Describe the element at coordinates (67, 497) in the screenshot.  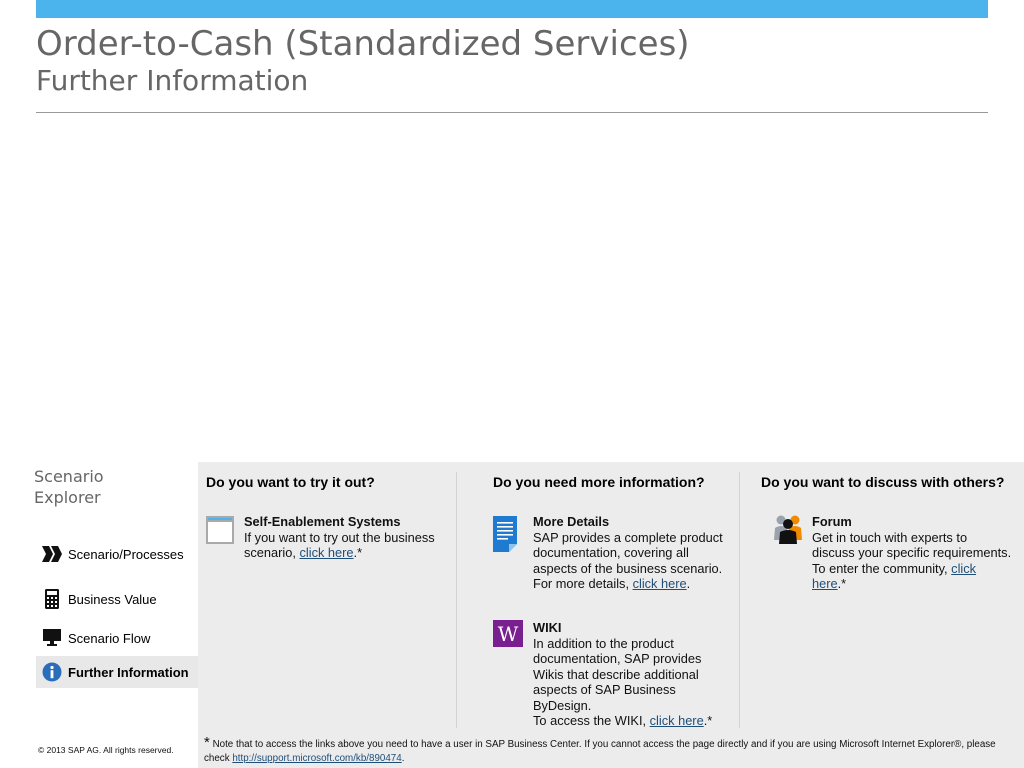
I see `sidebar-heading-line2: Explorer` at that location.